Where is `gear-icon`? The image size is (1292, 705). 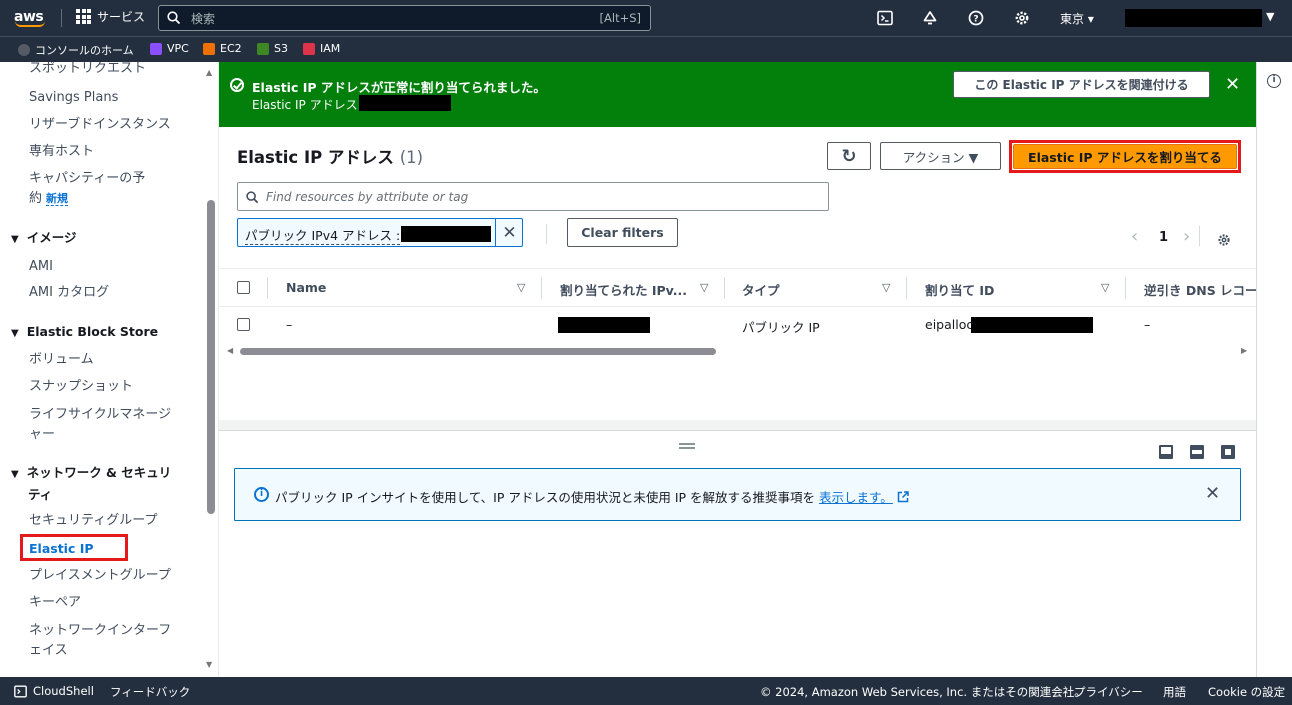 gear-icon is located at coordinates (1022, 18).